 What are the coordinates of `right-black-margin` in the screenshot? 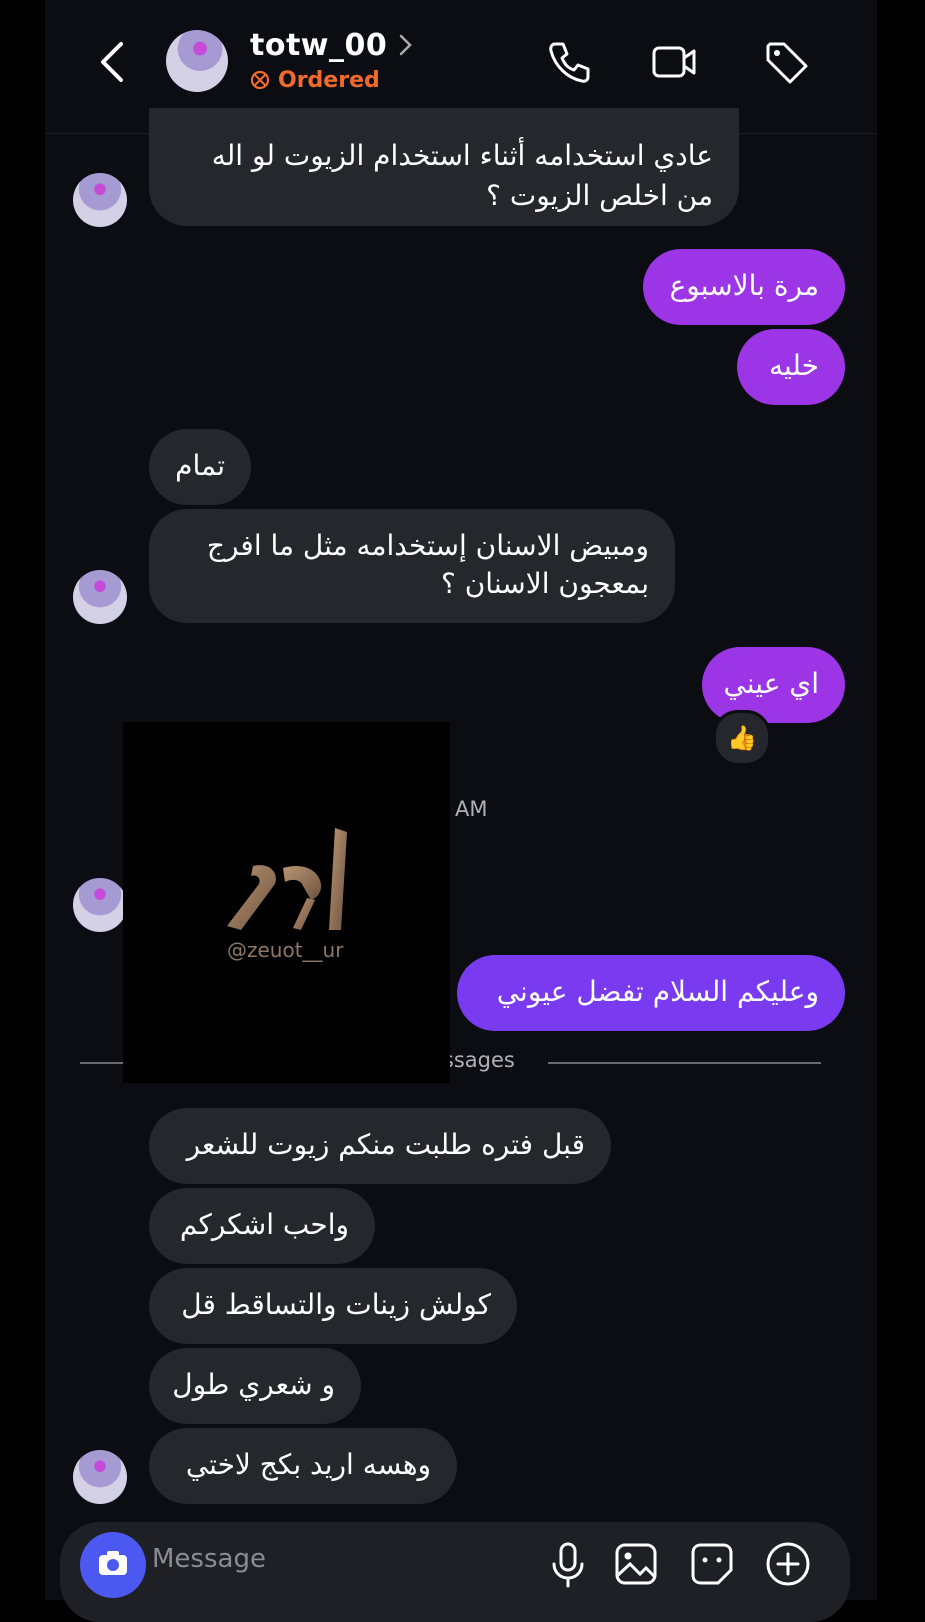 It's located at (901, 800).